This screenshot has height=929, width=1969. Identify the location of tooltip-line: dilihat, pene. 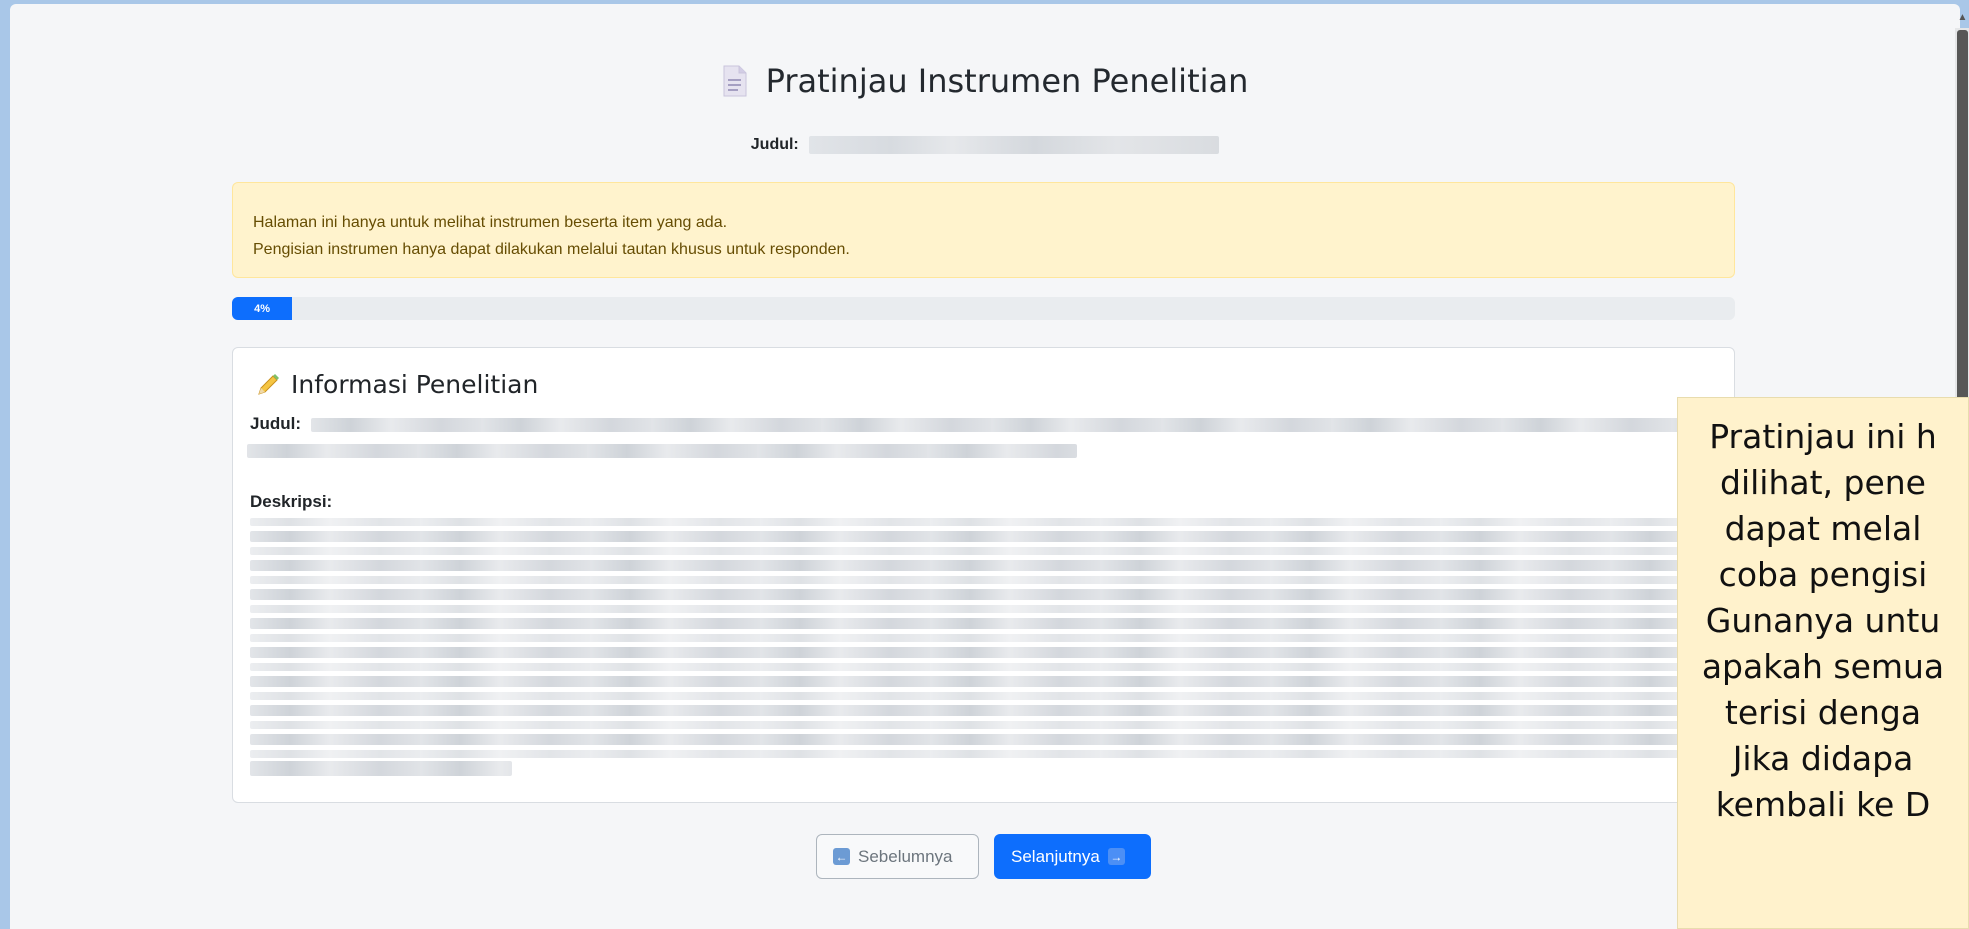
(1823, 482).